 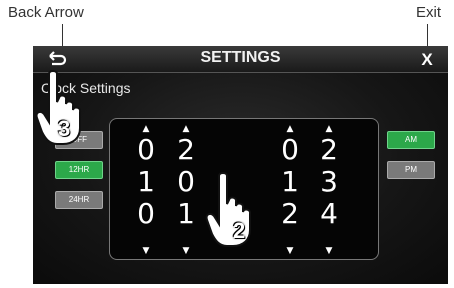 I want to click on hour-tens-column: ▲ 0 1 0 ▼, so click(x=146, y=189).